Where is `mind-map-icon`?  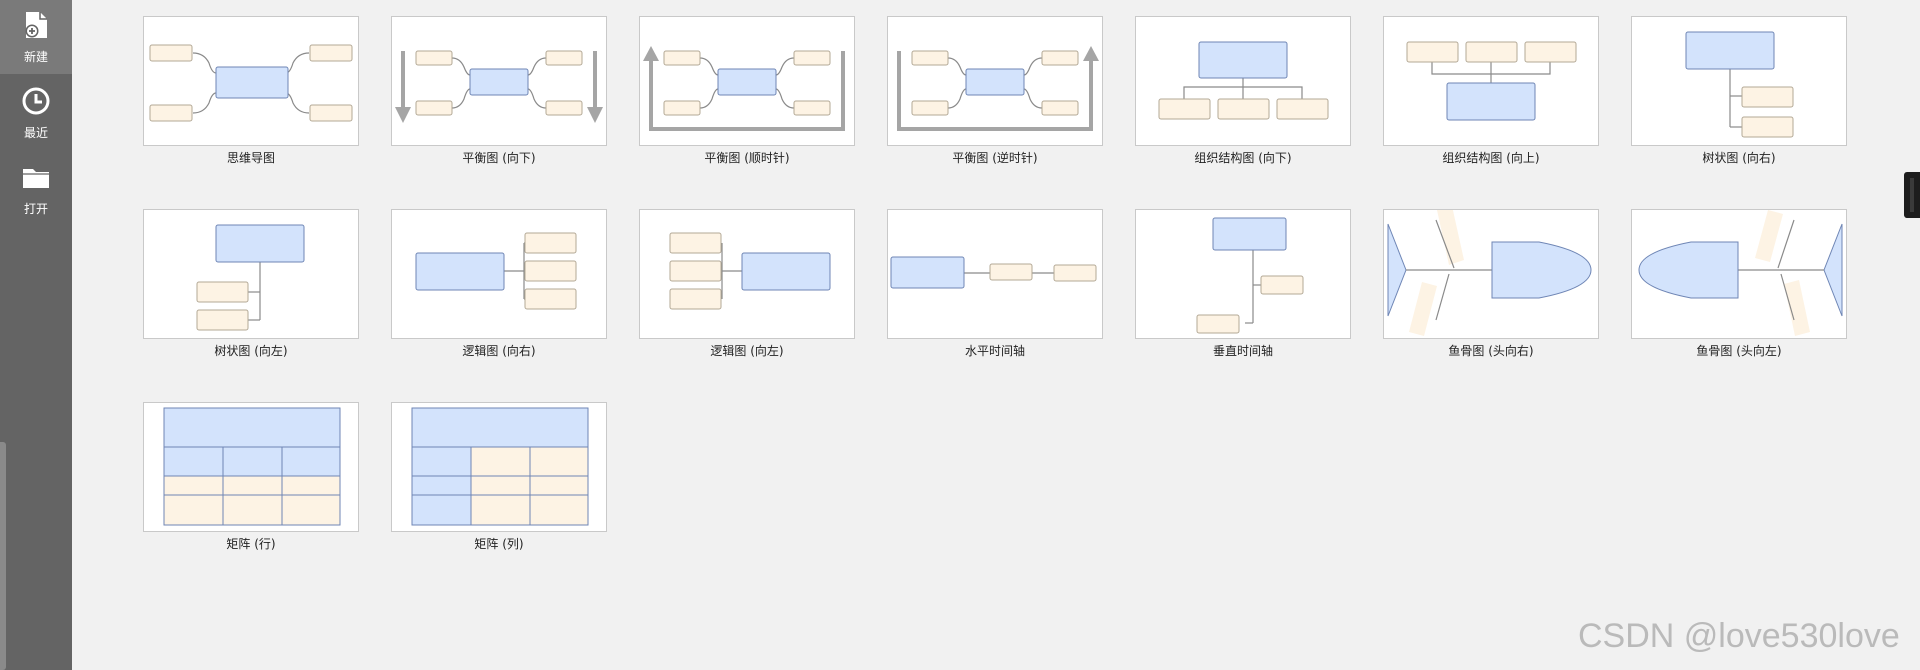 mind-map-icon is located at coordinates (251, 83).